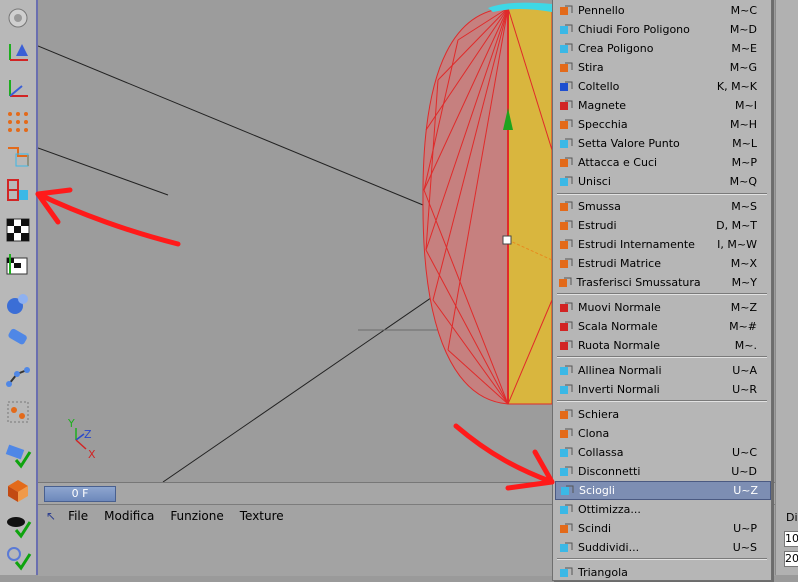 The width and height of the screenshot is (798, 582). I want to click on menu-item-set-point-value: Setta Valore Punto M~L, so click(662, 143).